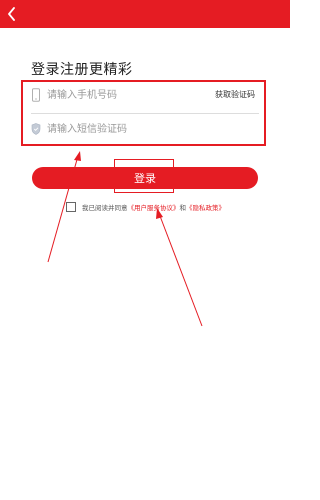  What do you see at coordinates (205, 207) in the screenshot?
I see `privacy-policy-link: 《隐私政策》` at bounding box center [205, 207].